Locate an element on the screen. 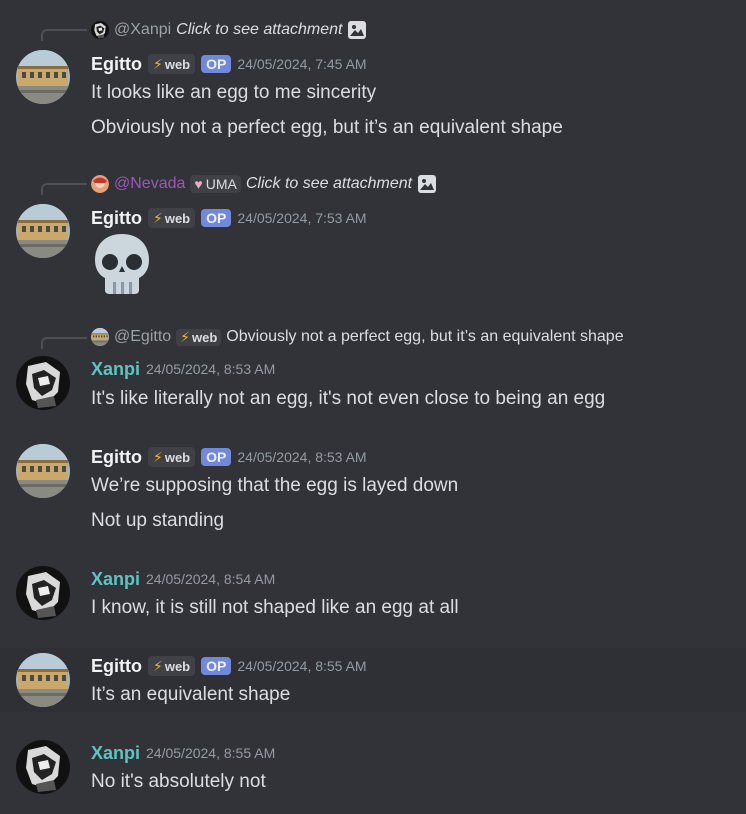  timestamp: 24/05/2024, 7:53 AM is located at coordinates (301, 218).